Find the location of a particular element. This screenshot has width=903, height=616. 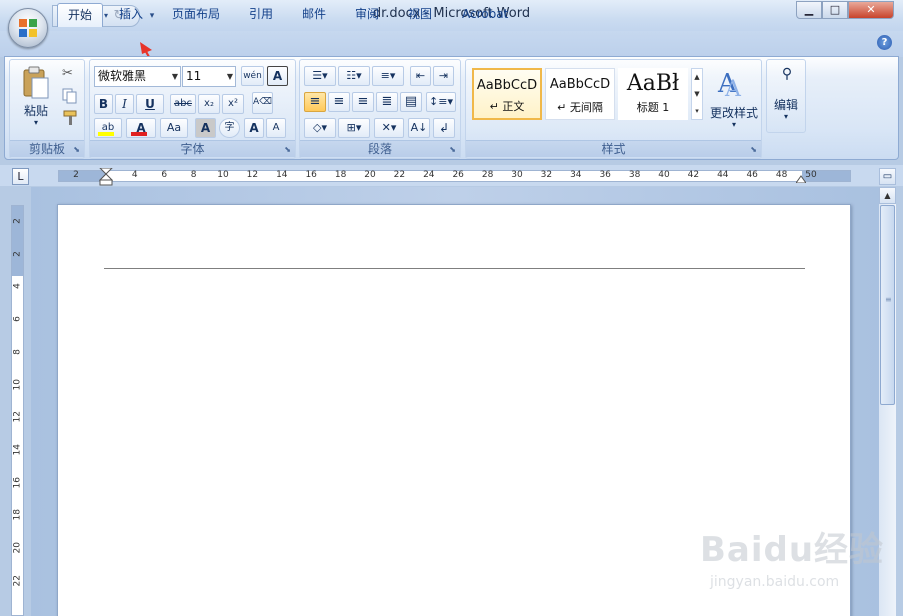

align-center-icon: ≡ is located at coordinates (339, 102).